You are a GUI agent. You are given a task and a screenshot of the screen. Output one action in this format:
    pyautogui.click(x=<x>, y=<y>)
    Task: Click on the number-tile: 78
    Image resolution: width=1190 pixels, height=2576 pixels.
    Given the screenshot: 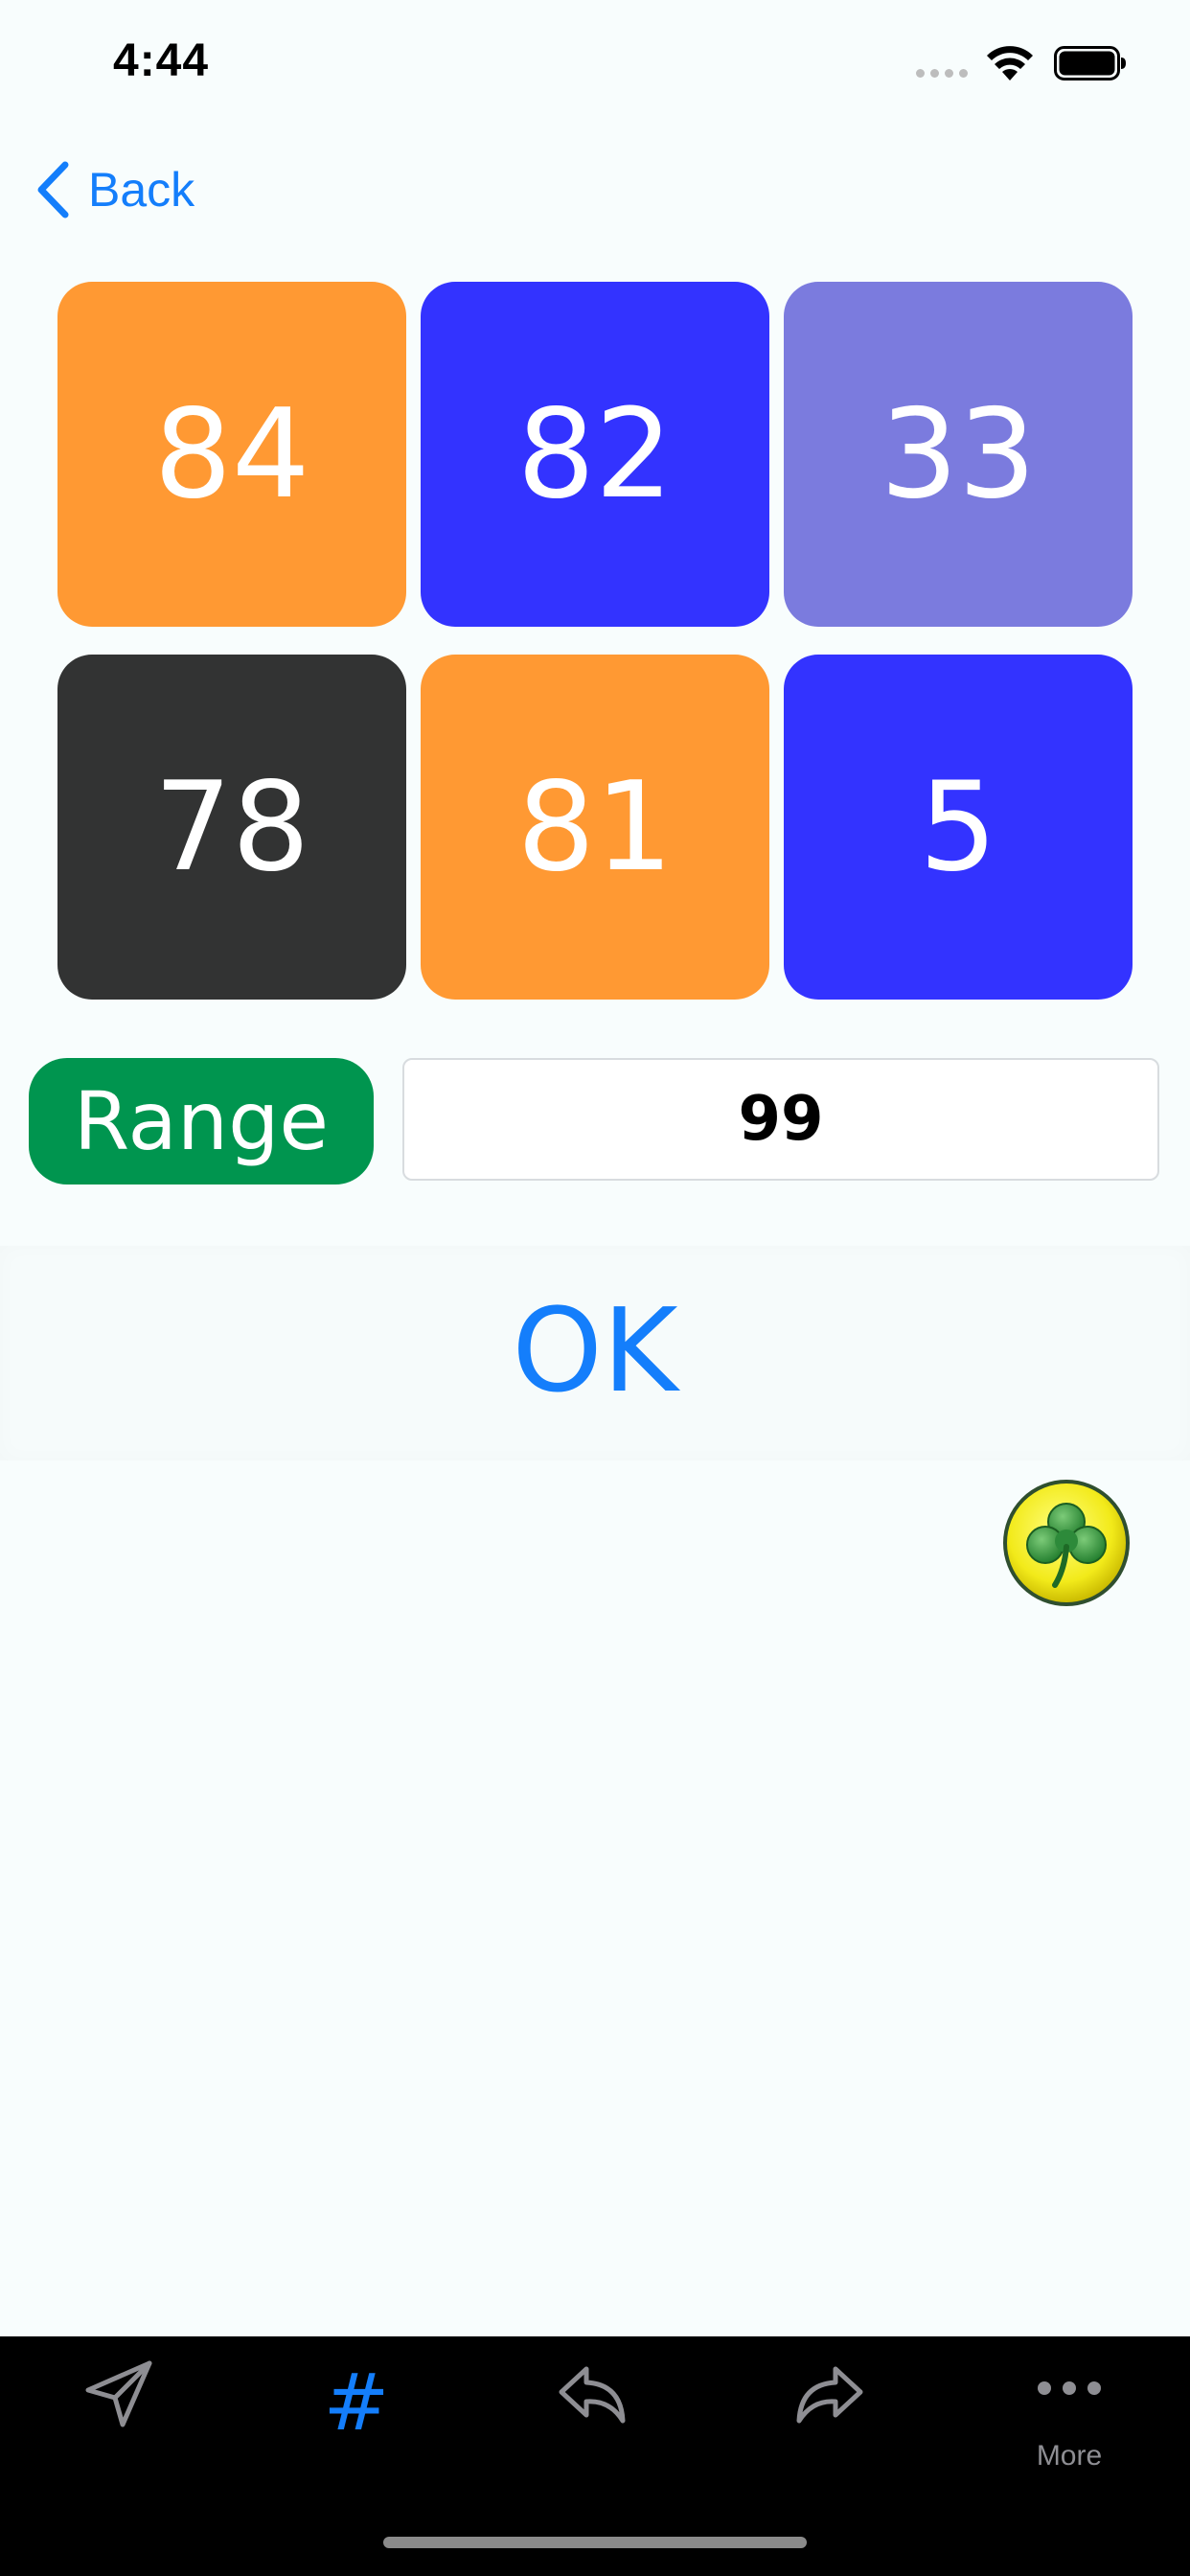 What is the action you would take?
    pyautogui.click(x=232, y=828)
    